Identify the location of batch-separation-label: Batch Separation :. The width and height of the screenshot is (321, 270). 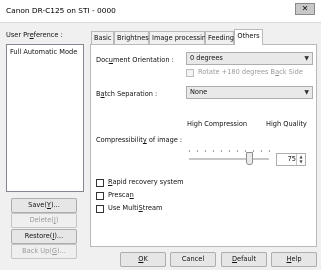
(127, 94).